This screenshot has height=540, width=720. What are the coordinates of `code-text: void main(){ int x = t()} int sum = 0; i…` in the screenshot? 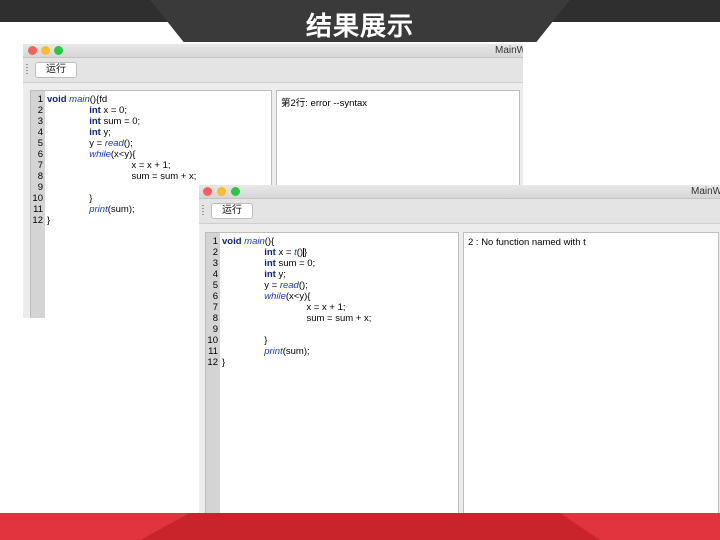 It's located at (297, 302).